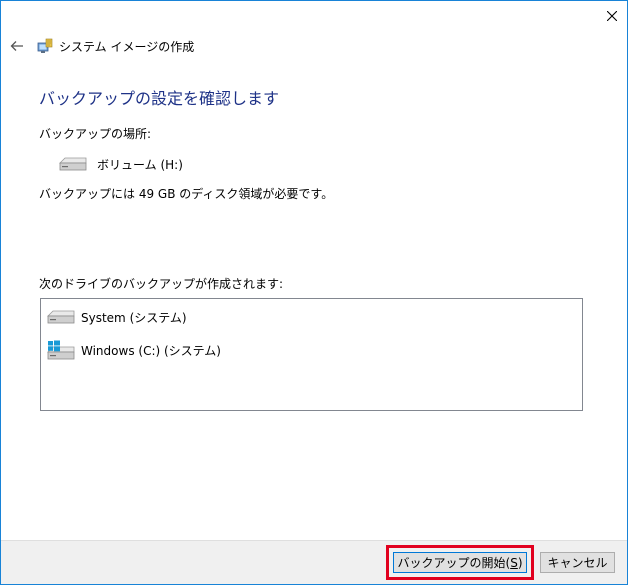 This screenshot has width=628, height=585. I want to click on start-accelerator: S, so click(514, 562).